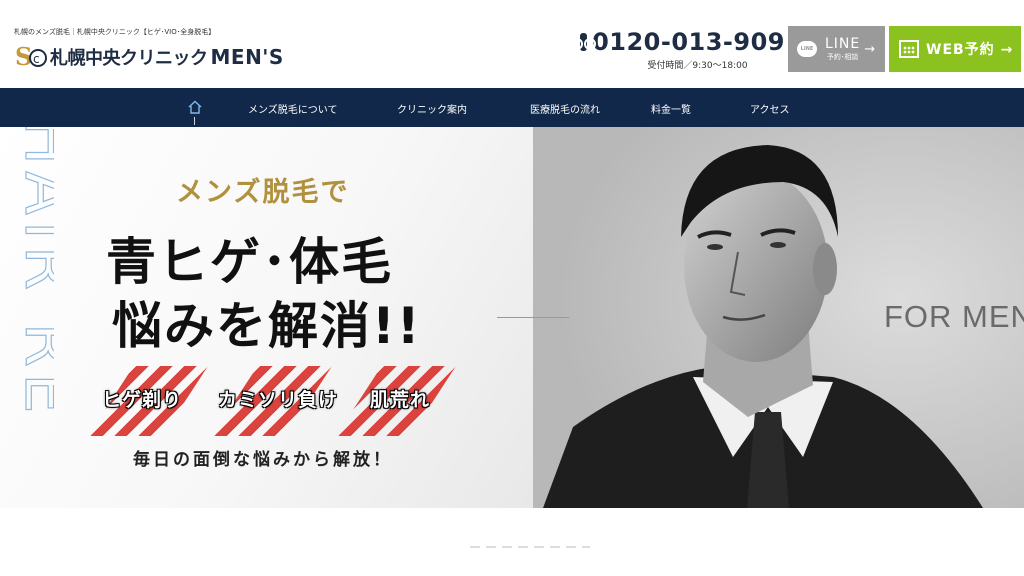  I want to click on phone-number: 0120-013-909, so click(688, 42).